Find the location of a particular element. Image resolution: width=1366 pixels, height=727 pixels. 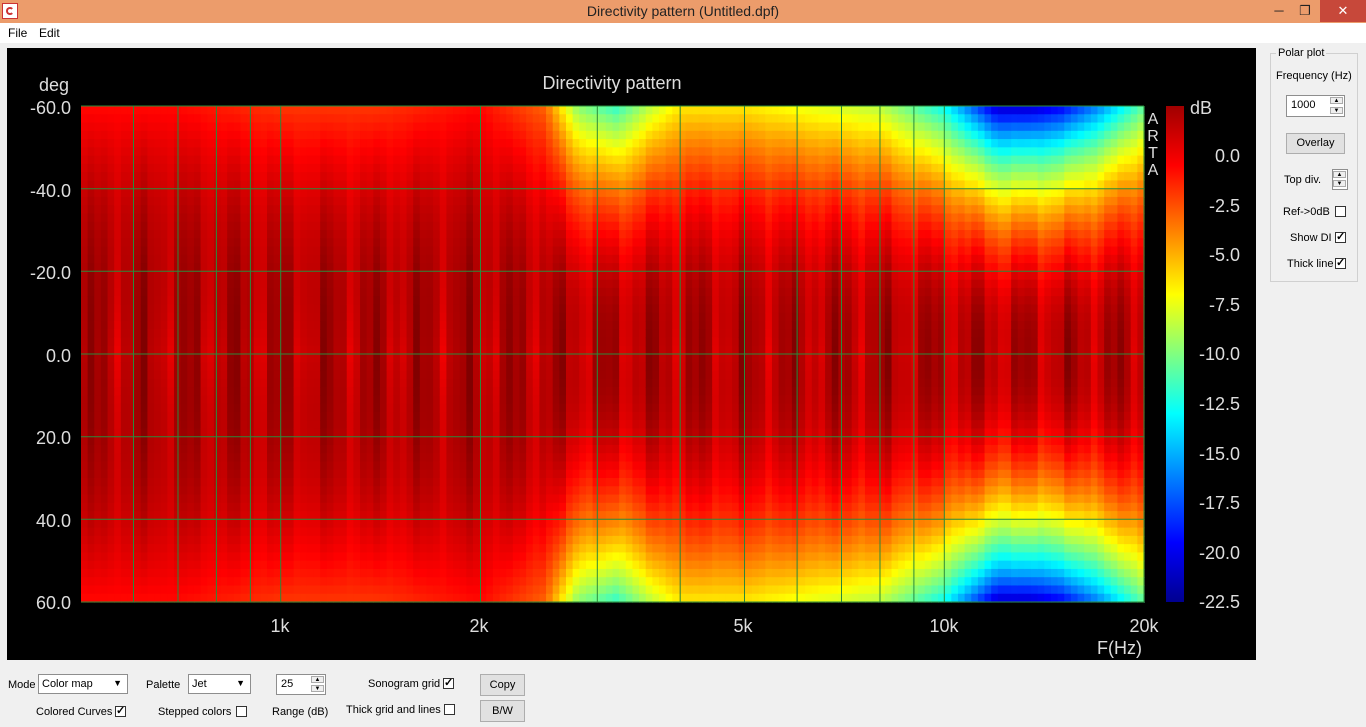

menu-file: File is located at coordinates (17, 33).